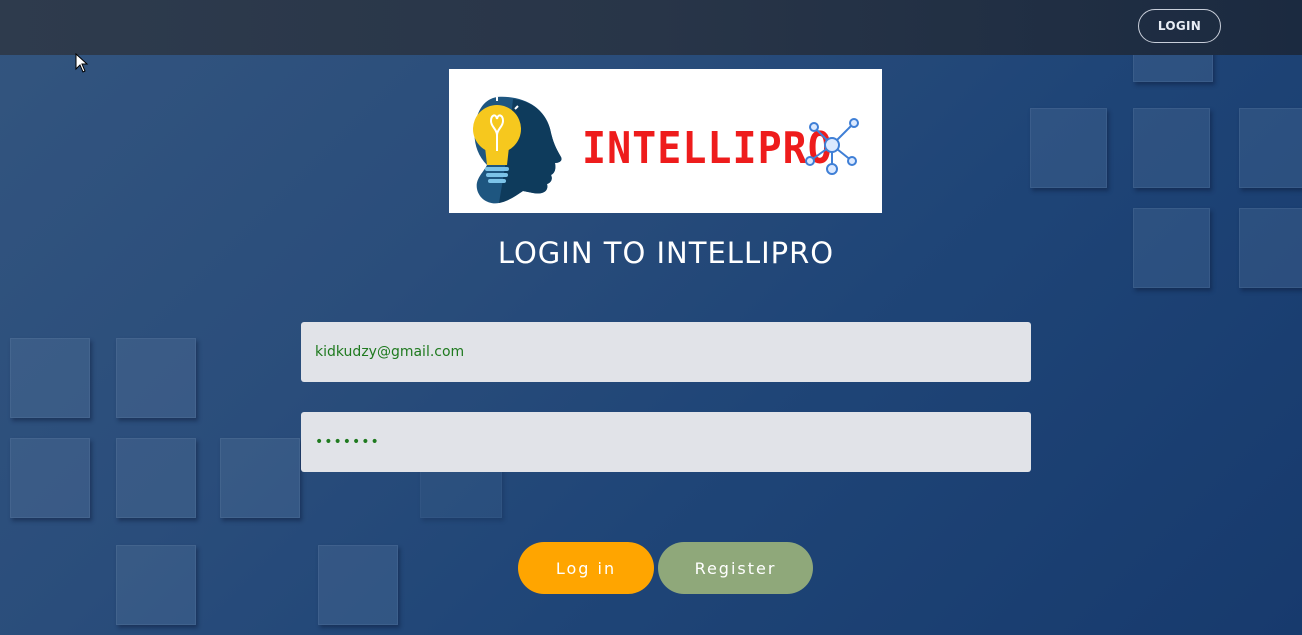 The width and height of the screenshot is (1302, 635). Describe the element at coordinates (735, 568) in the screenshot. I see `register-button: Register` at that location.